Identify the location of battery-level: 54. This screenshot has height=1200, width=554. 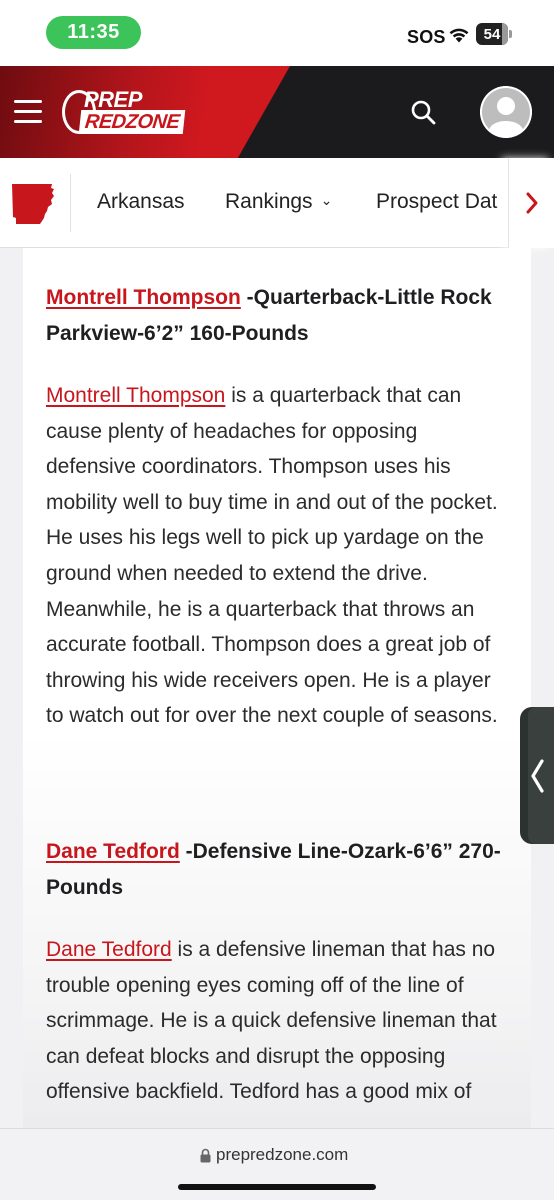
(492, 34).